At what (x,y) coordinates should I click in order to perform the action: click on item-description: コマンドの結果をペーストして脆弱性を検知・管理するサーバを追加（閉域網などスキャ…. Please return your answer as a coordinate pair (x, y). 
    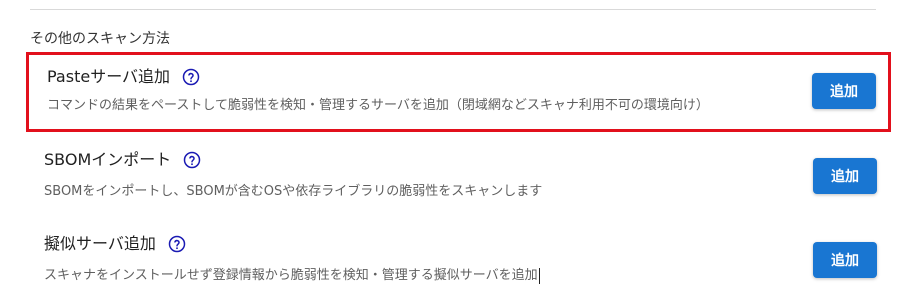
    Looking at the image, I should click on (378, 105).